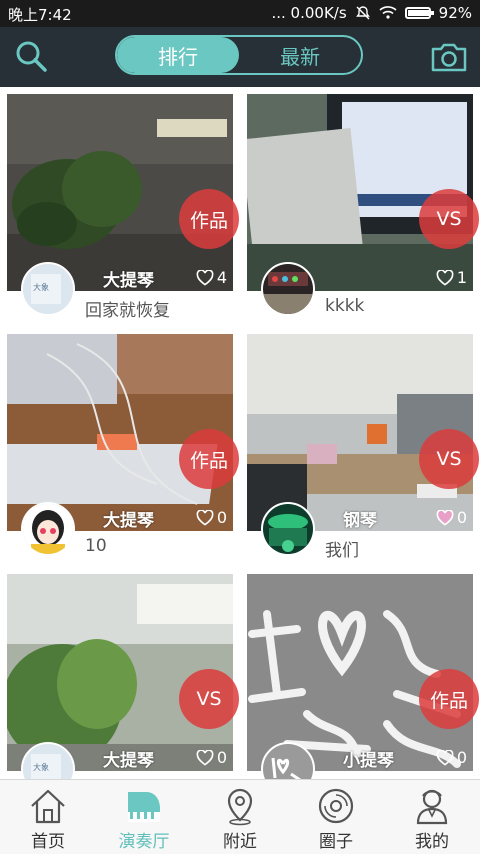 This screenshot has height=854, width=480. What do you see at coordinates (388, 12) in the screenshot?
I see `wifi-icon` at bounding box center [388, 12].